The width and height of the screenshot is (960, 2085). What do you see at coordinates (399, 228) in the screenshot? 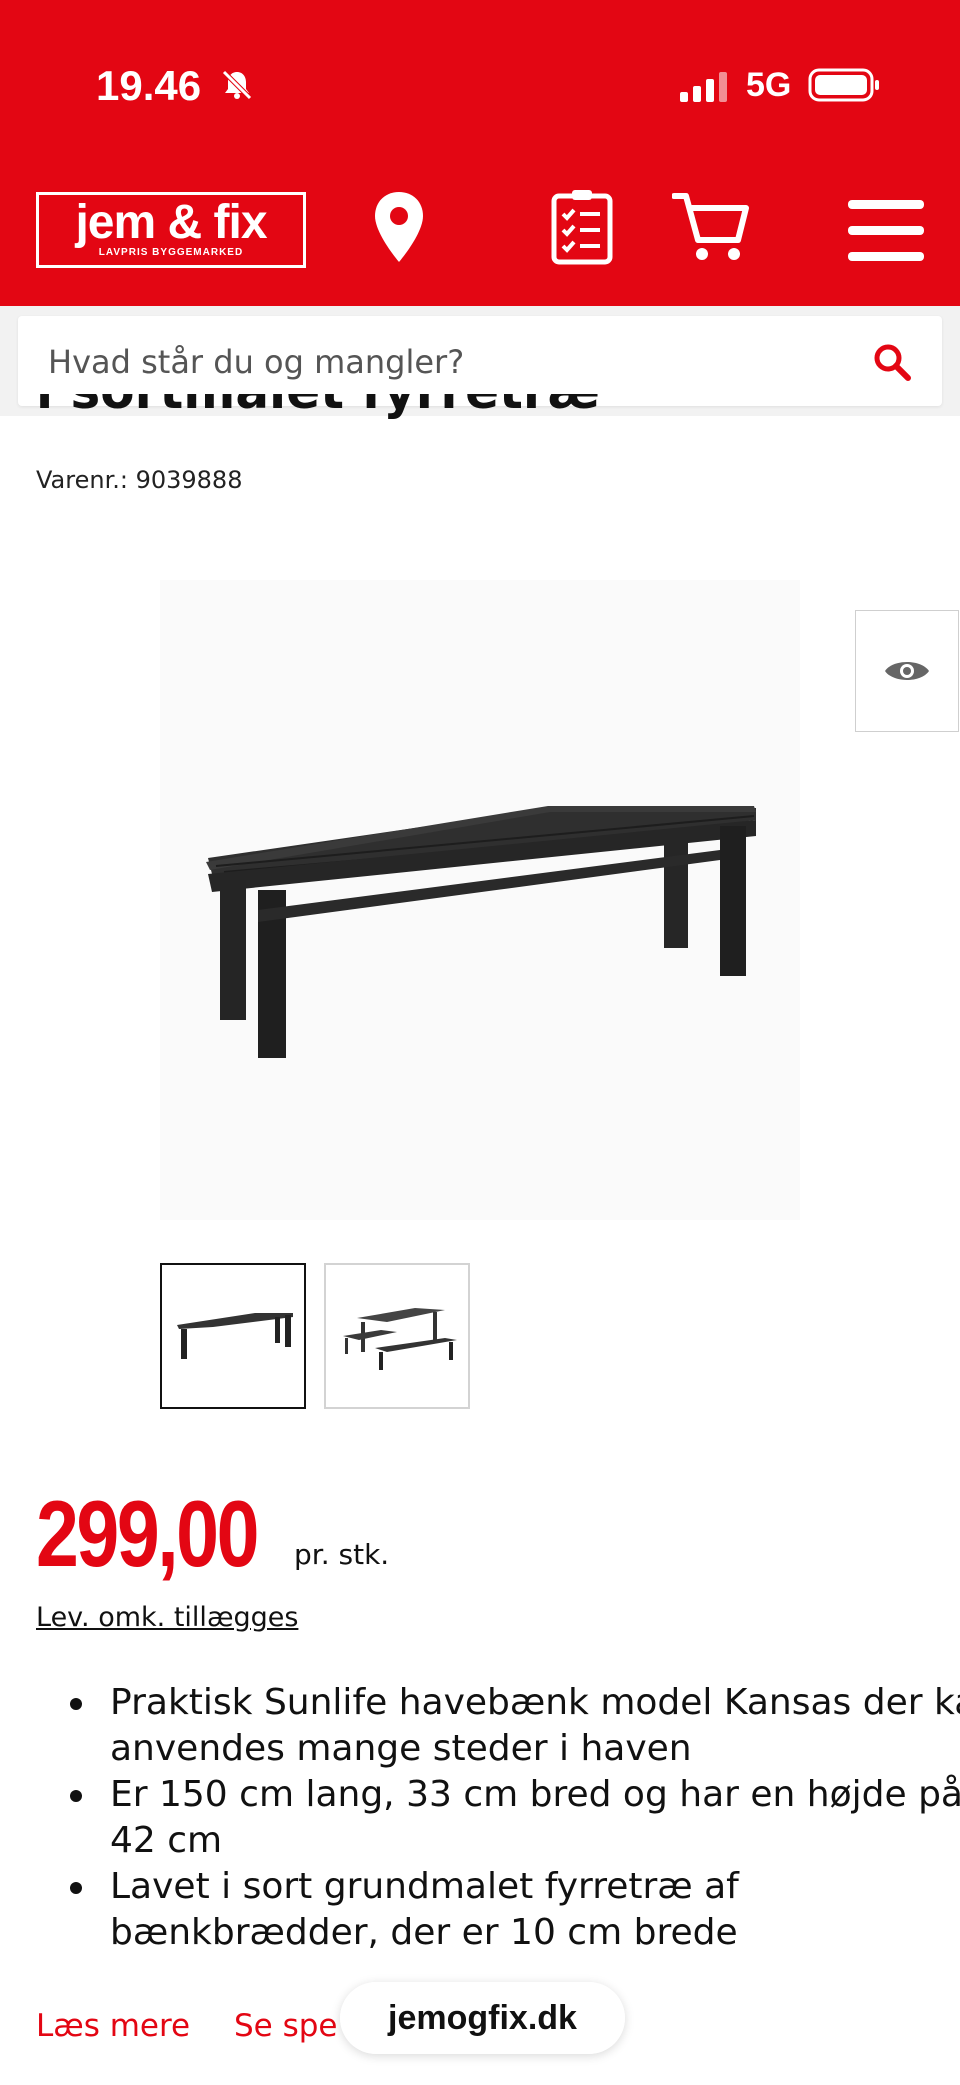
I see `location-icon` at bounding box center [399, 228].